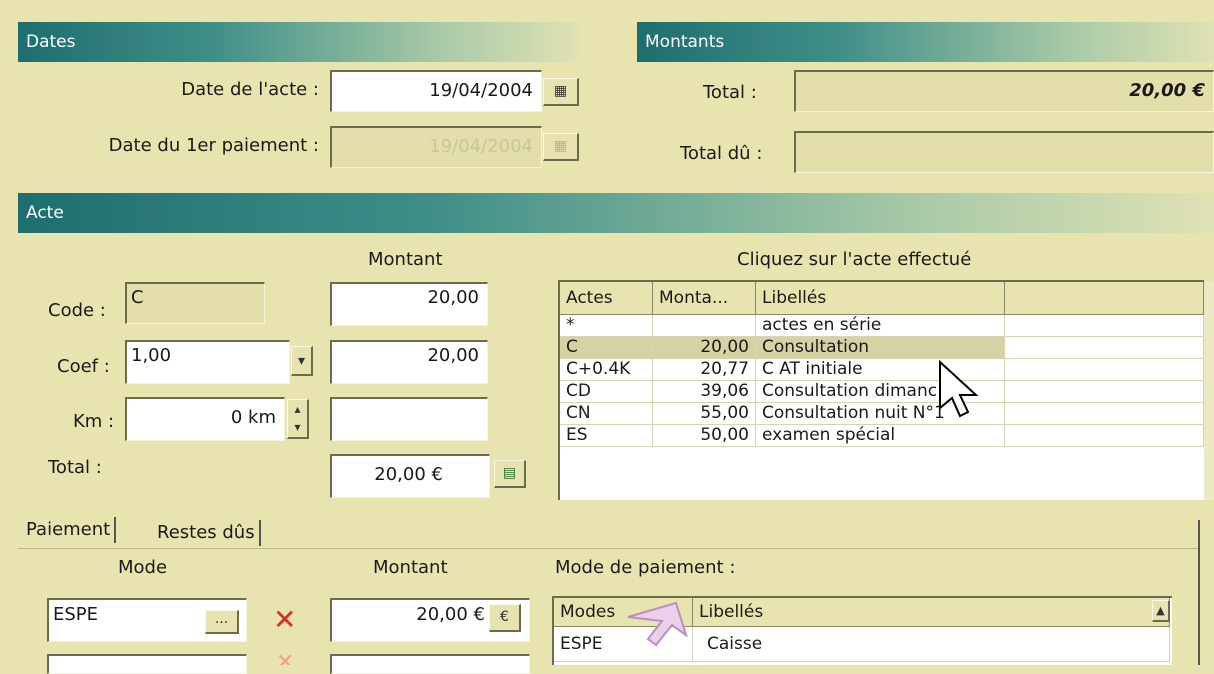  Describe the element at coordinates (302, 361) in the screenshot. I see `chevron-down-icon: ▾` at that location.